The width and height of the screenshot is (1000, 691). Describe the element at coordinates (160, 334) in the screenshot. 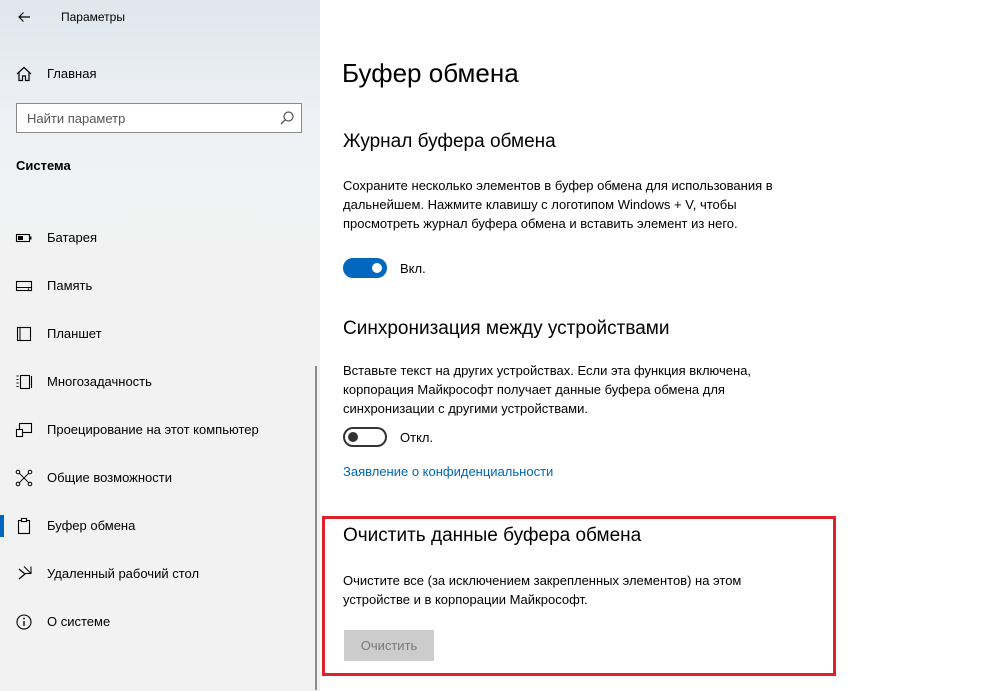

I see `sidebar-item-tablet: Планшет` at that location.